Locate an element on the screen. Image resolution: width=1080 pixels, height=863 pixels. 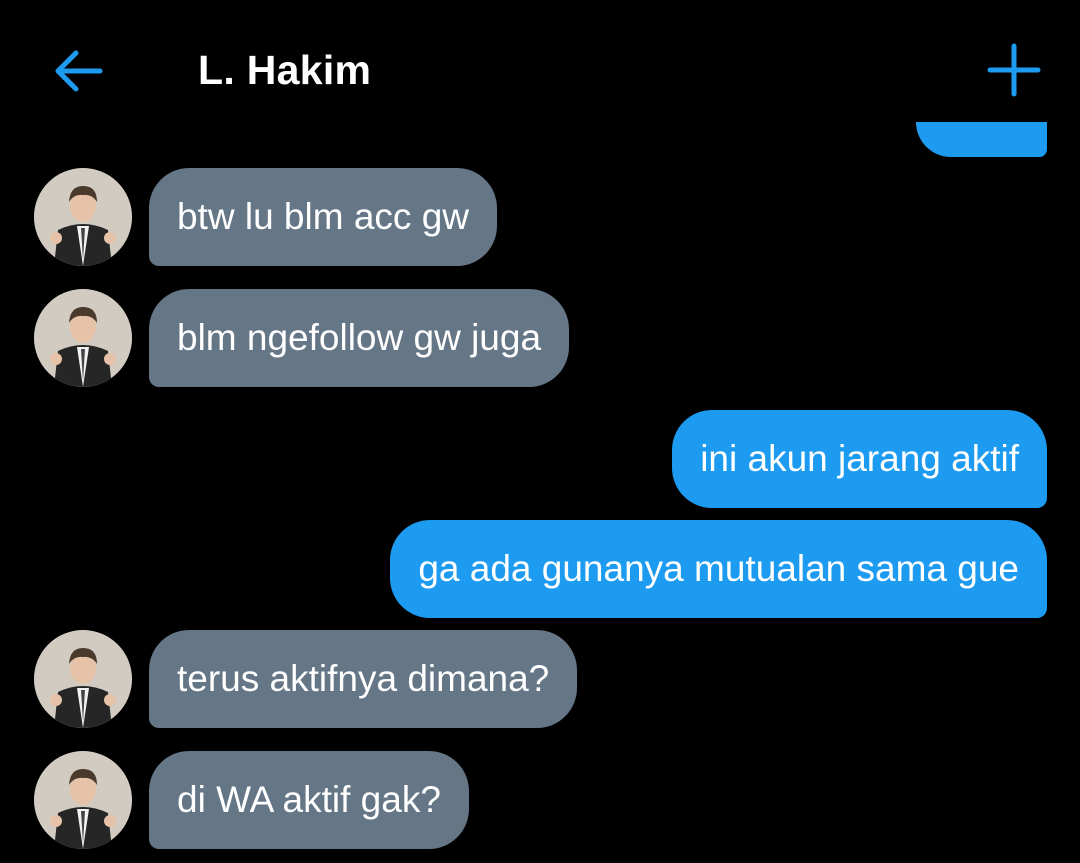
message-row: terus aktifnya dimana? is located at coordinates (540, 680).